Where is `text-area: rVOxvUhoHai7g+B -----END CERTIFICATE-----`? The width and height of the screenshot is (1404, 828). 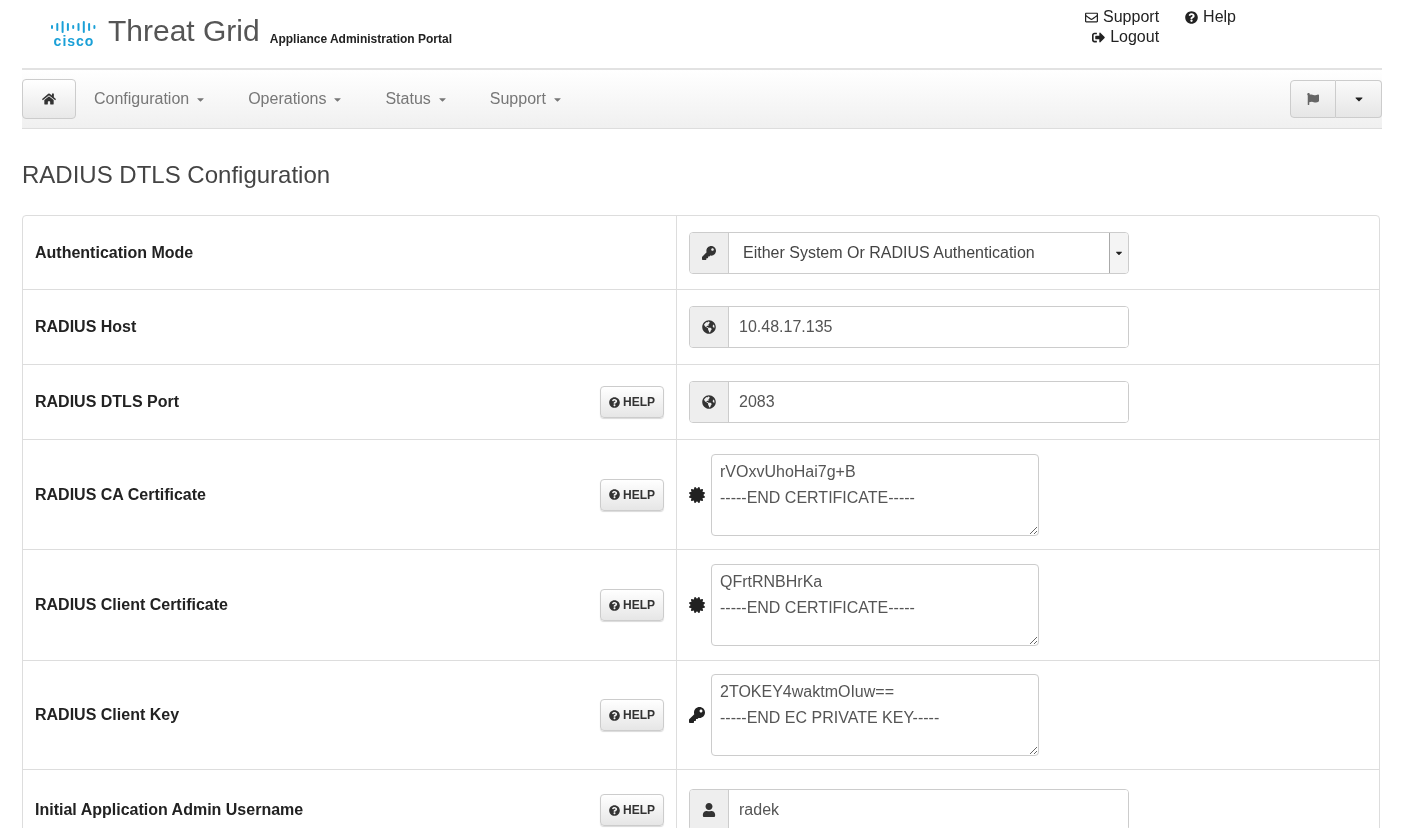 text-area: rVOxvUhoHai7g+B -----END CERTIFICATE----- is located at coordinates (875, 494).